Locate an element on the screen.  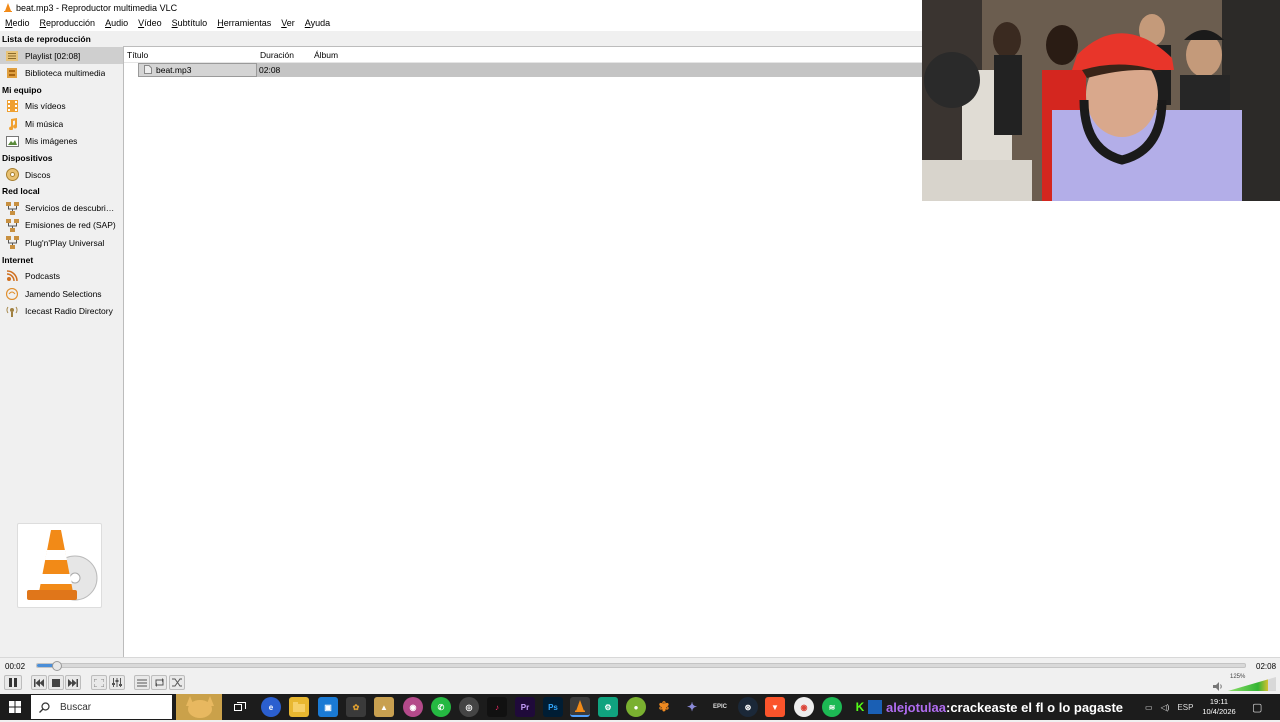
taskbar-app-spotify: ≋ is located at coordinates (832, 707).